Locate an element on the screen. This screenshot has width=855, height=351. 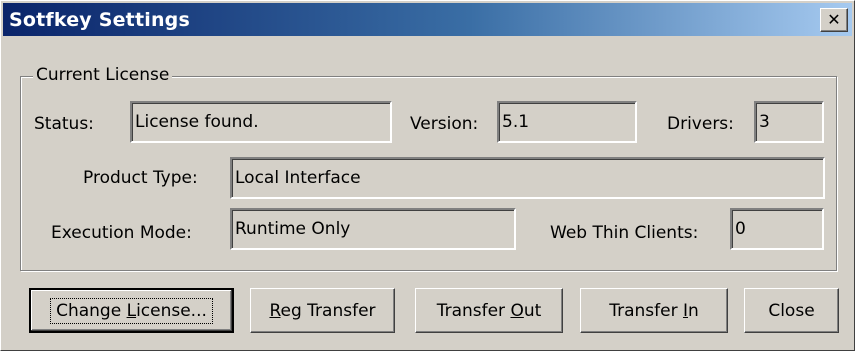
status-field: License found. is located at coordinates (261, 122).